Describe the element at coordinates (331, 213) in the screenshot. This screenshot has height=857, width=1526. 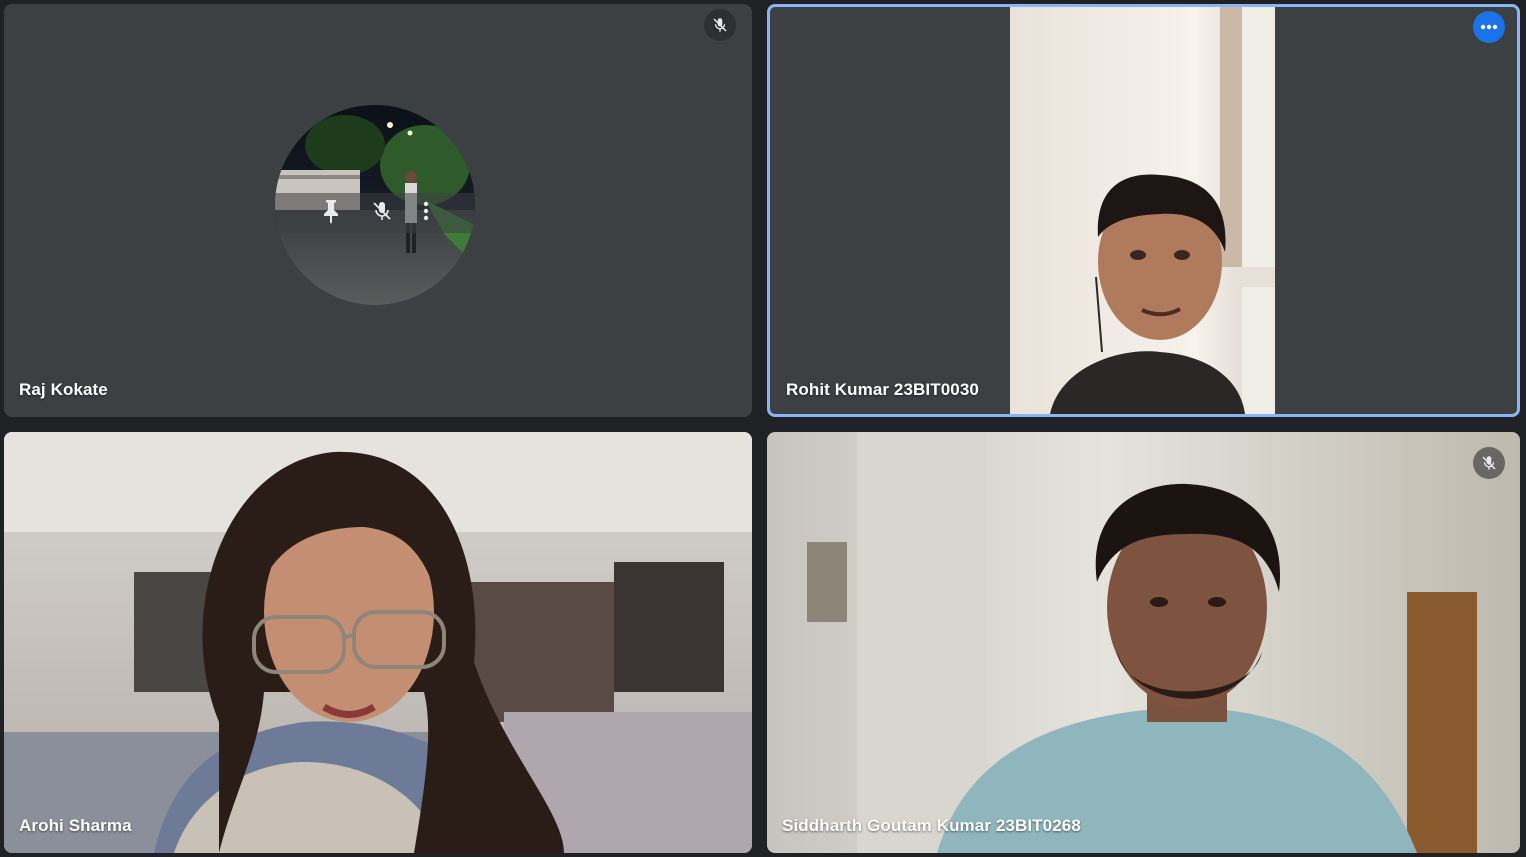
I see `pin-icon` at that location.